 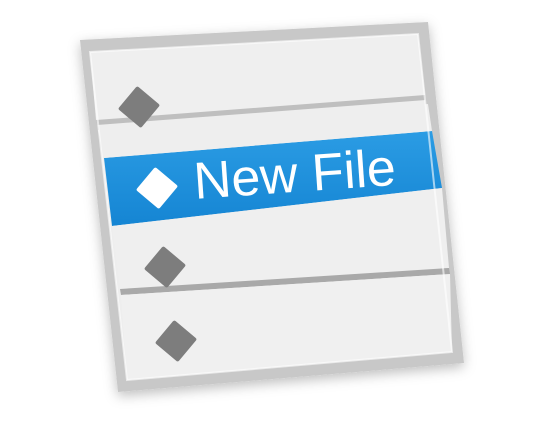 I want to click on row-label-new-file: New File, so click(x=294, y=174).